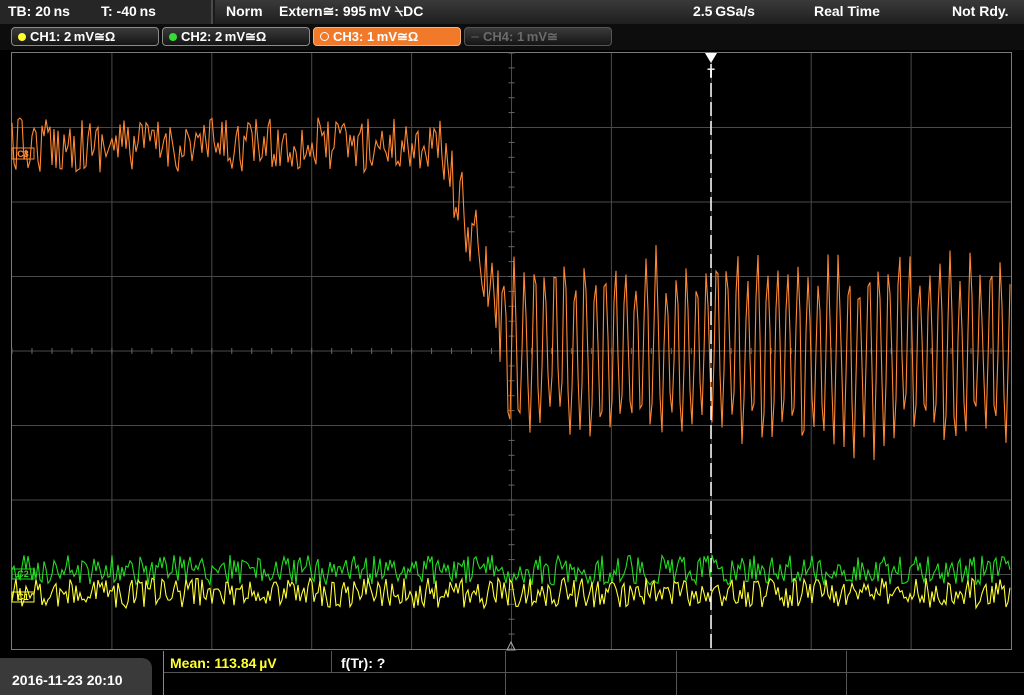 The width and height of the screenshot is (1024, 695). I want to click on datetime-label: 2016-11-23 20:10, so click(67, 680).